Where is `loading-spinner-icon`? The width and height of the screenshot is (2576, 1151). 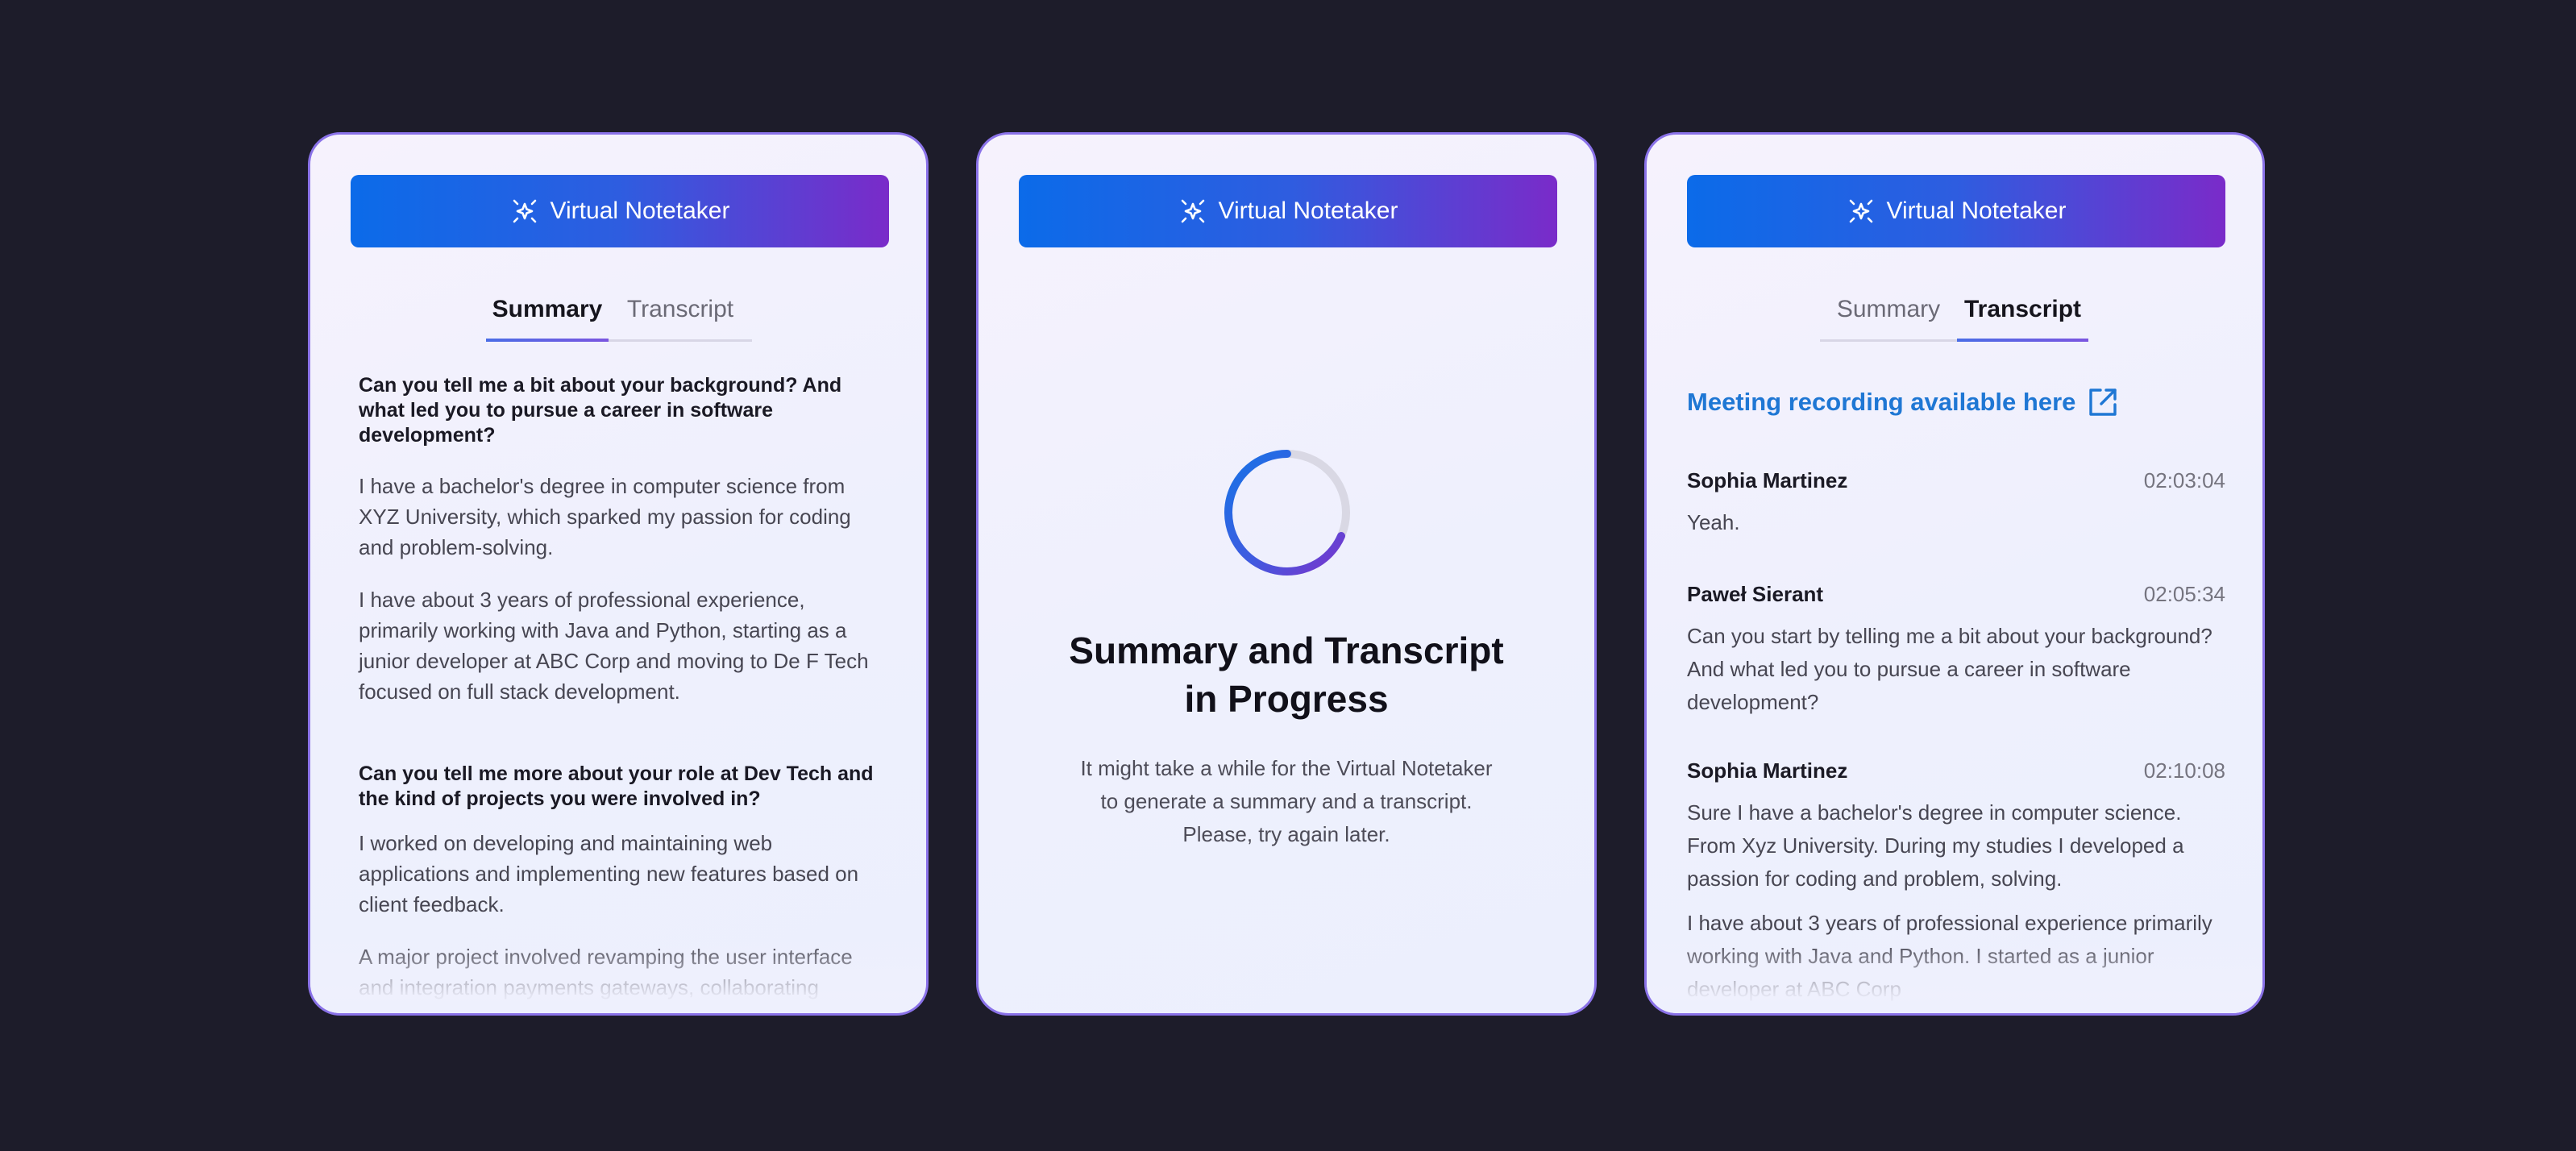
loading-spinner-icon is located at coordinates (1287, 513).